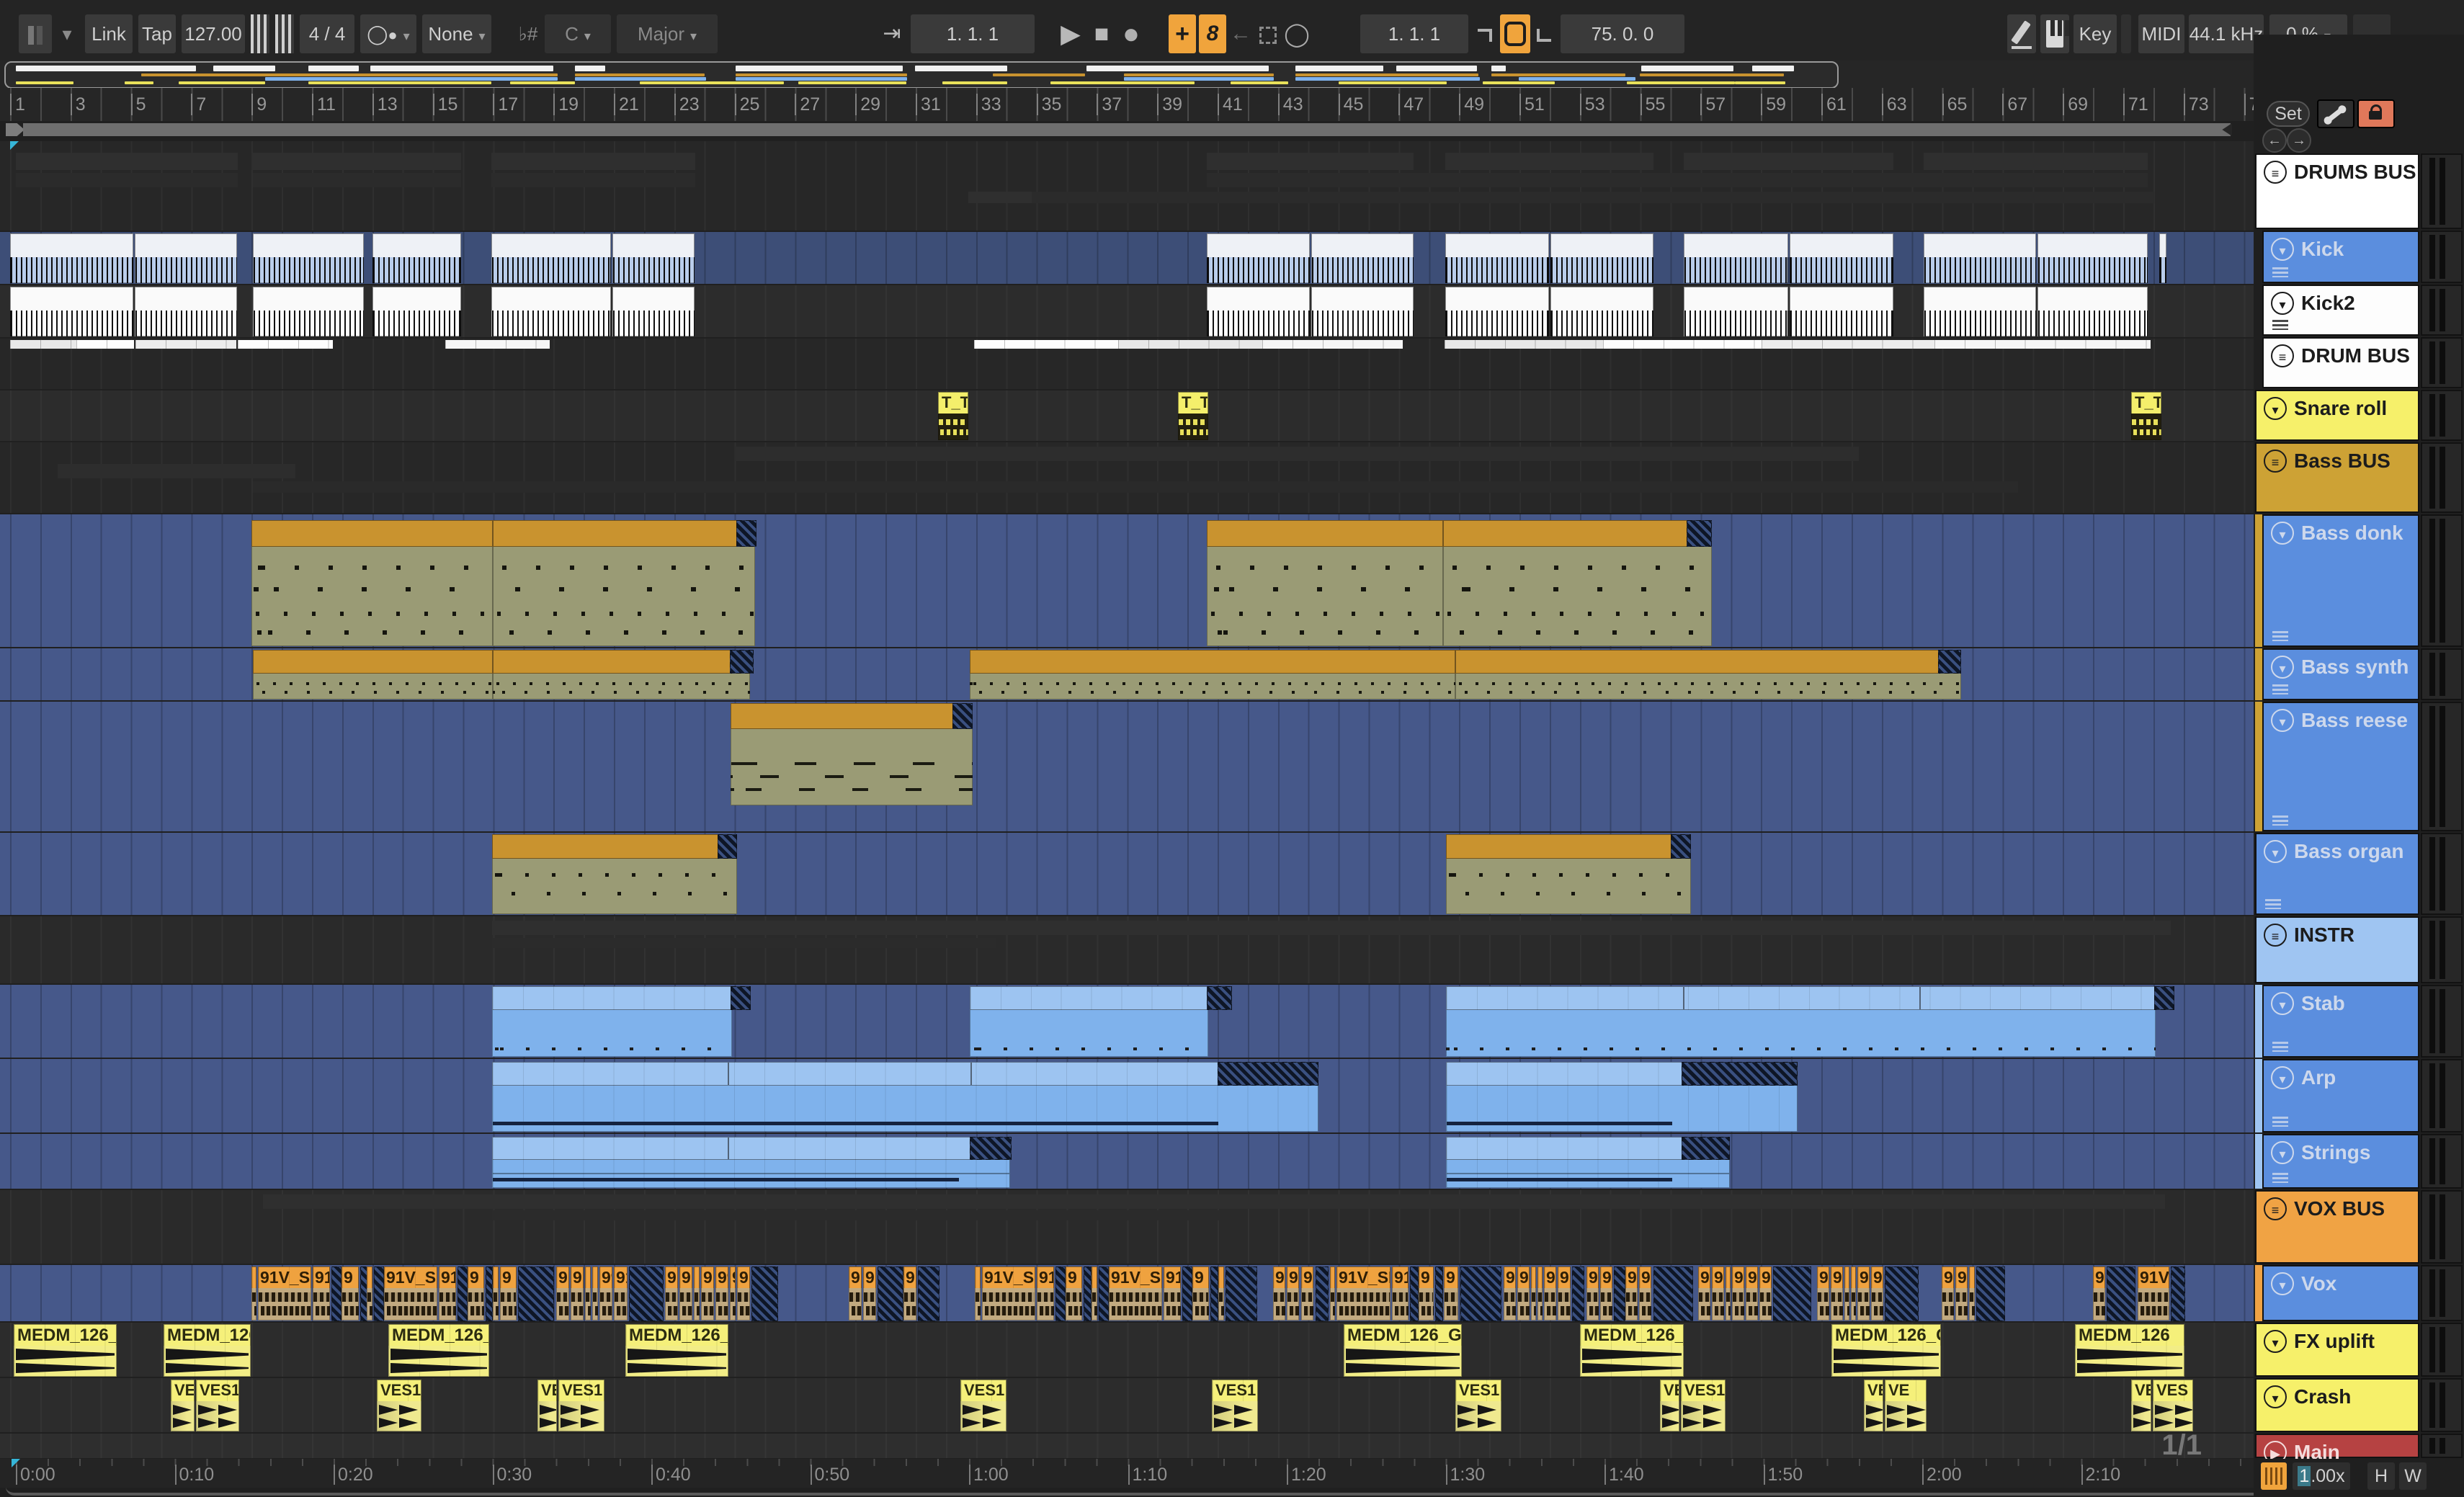  Describe the element at coordinates (2340, 1161) in the screenshot. I see `track-header-strings: ▾ Strings` at that location.